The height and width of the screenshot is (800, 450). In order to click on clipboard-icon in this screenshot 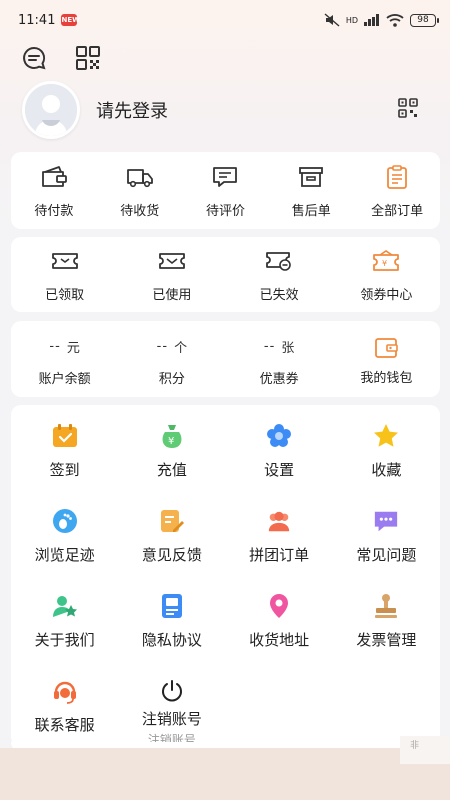, I will do `click(397, 177)`.